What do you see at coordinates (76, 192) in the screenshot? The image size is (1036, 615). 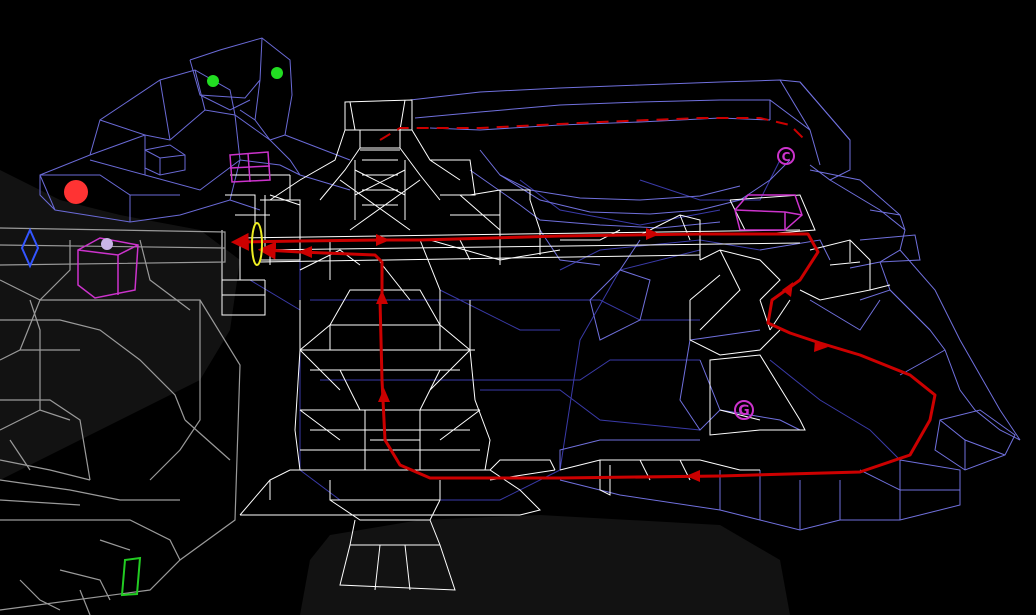 I see `start-marker-red-dot` at bounding box center [76, 192].